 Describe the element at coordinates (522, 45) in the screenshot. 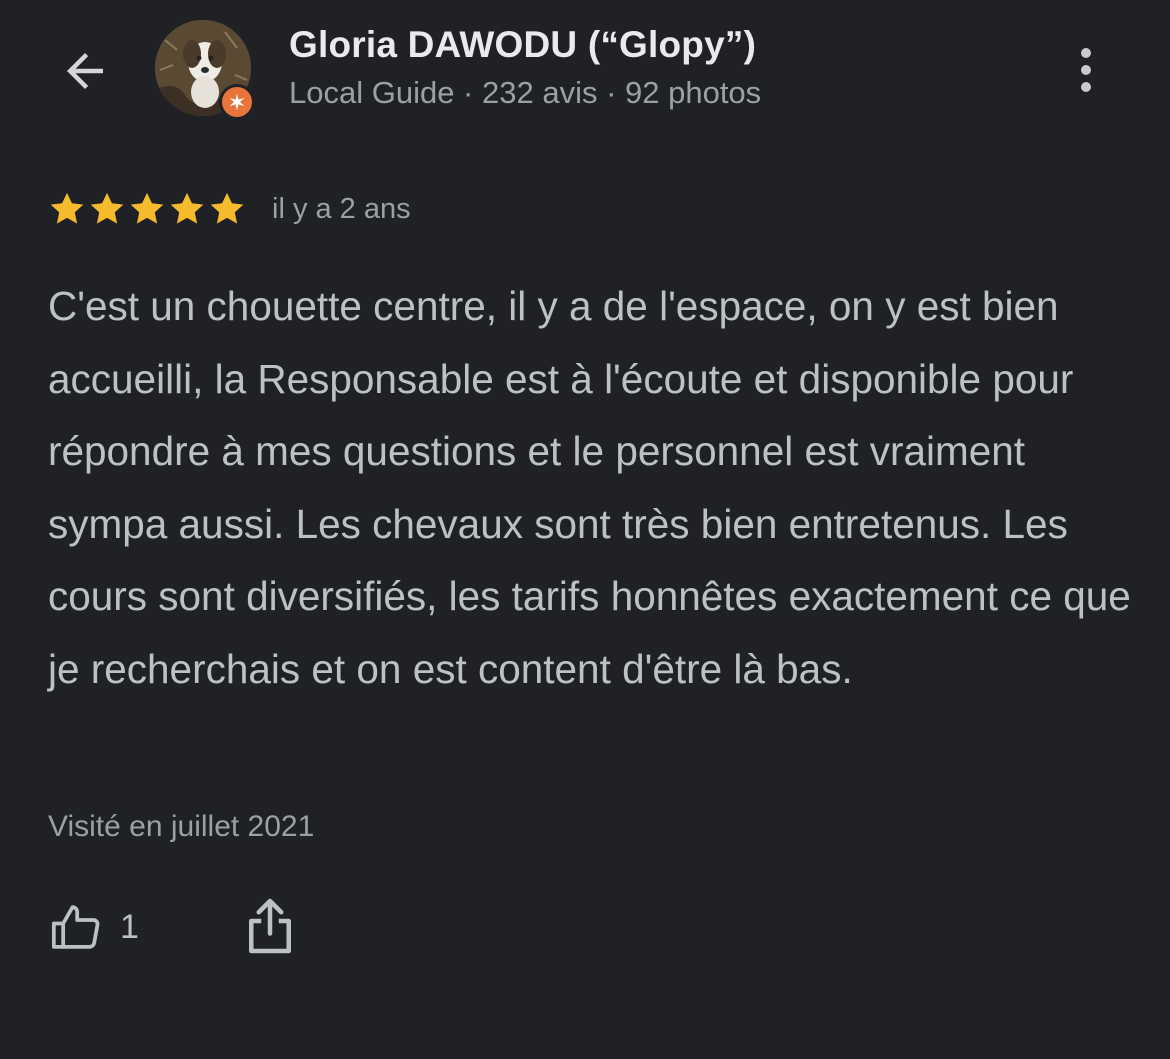

I see `reviewer-name: Gloria DAWODU (“Glopy”)` at that location.